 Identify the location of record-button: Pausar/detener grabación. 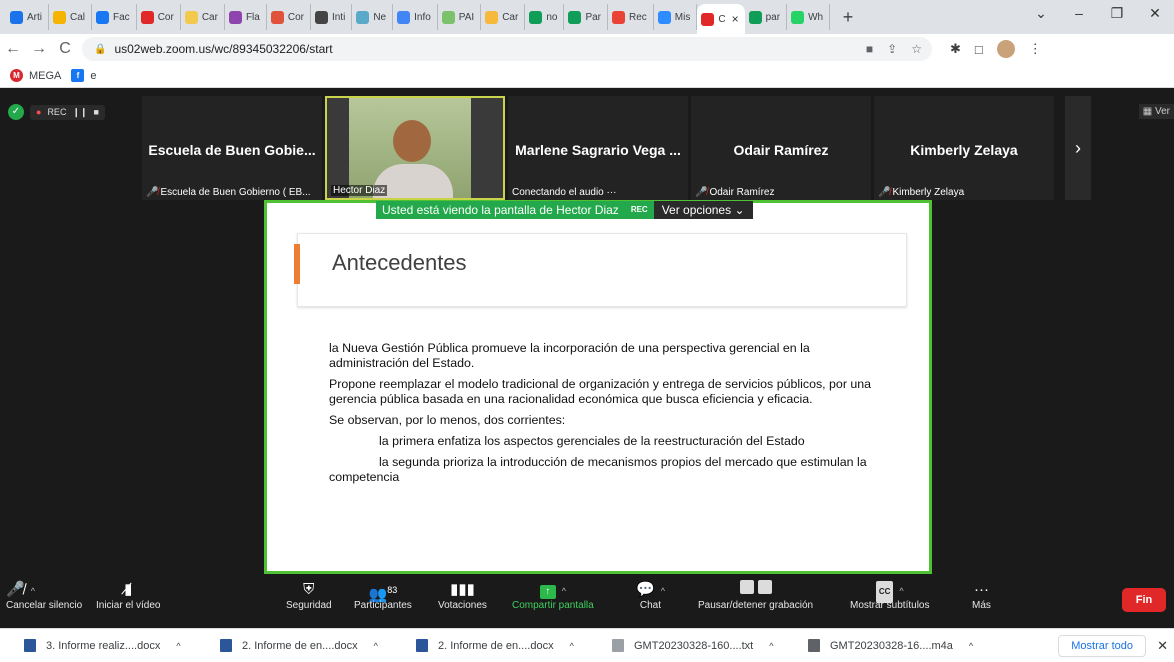
(755, 595).